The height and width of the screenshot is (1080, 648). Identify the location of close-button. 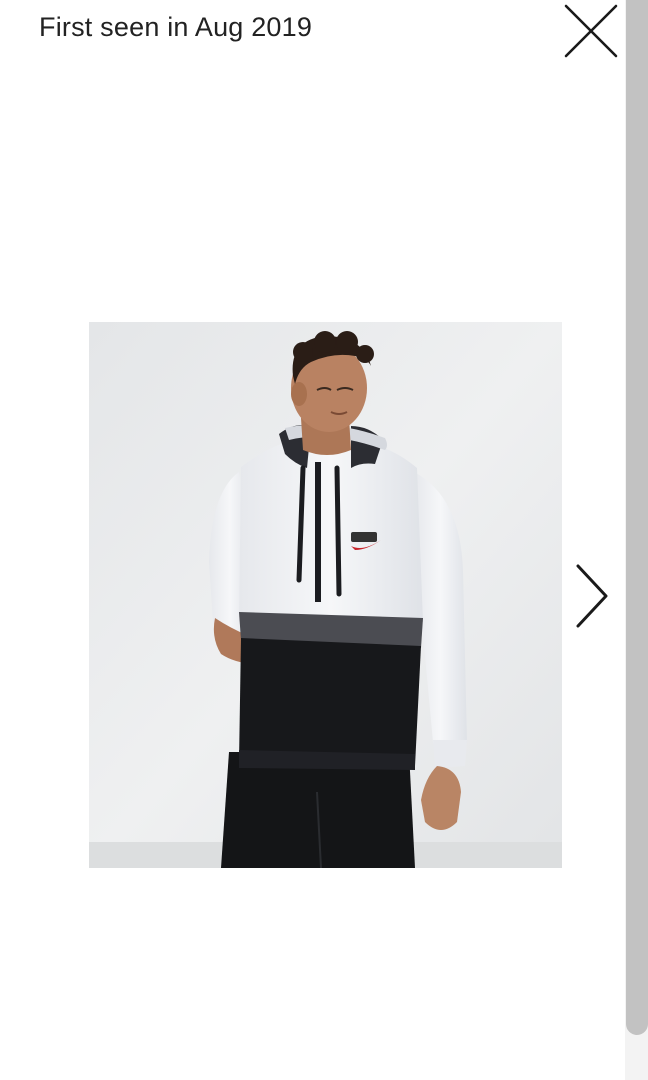
(591, 31).